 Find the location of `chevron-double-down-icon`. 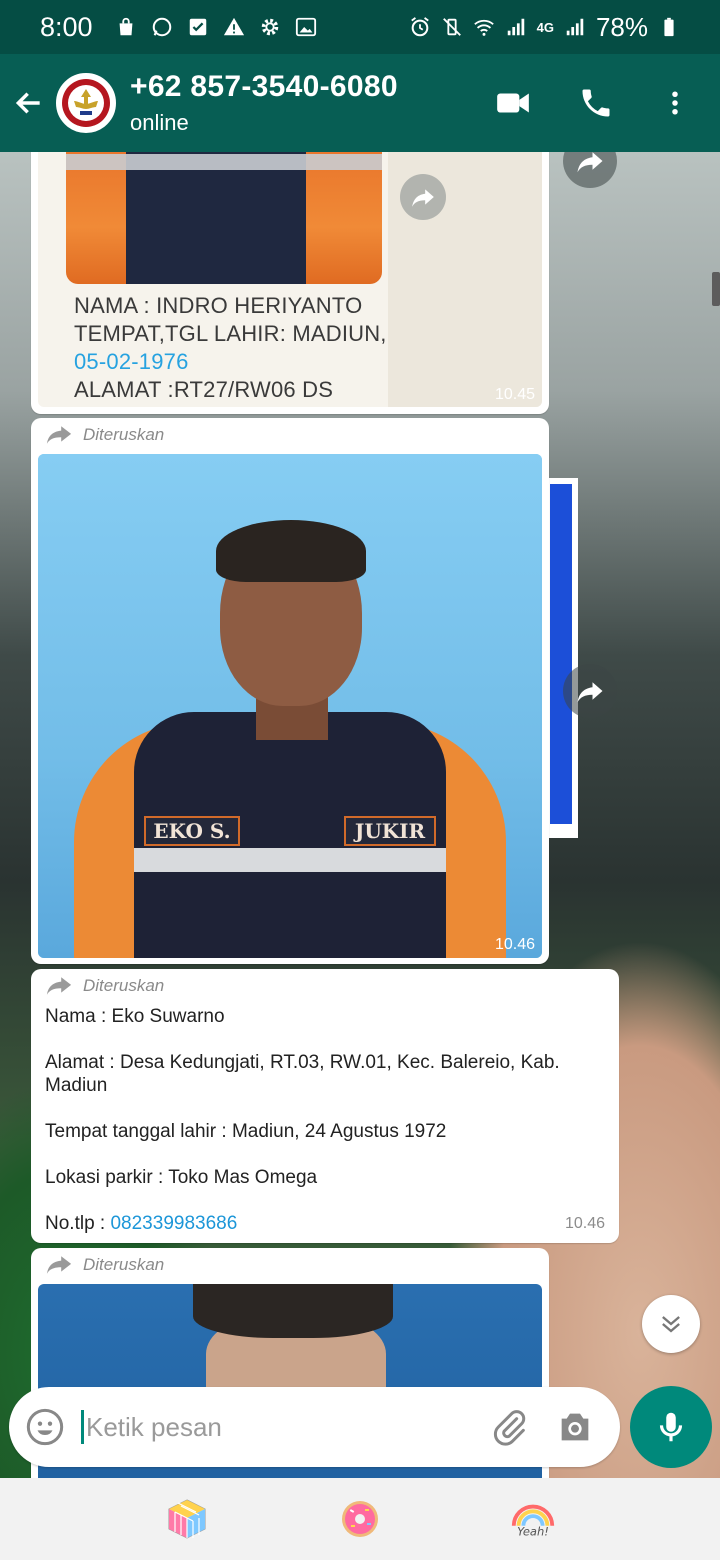

chevron-double-down-icon is located at coordinates (671, 1324).